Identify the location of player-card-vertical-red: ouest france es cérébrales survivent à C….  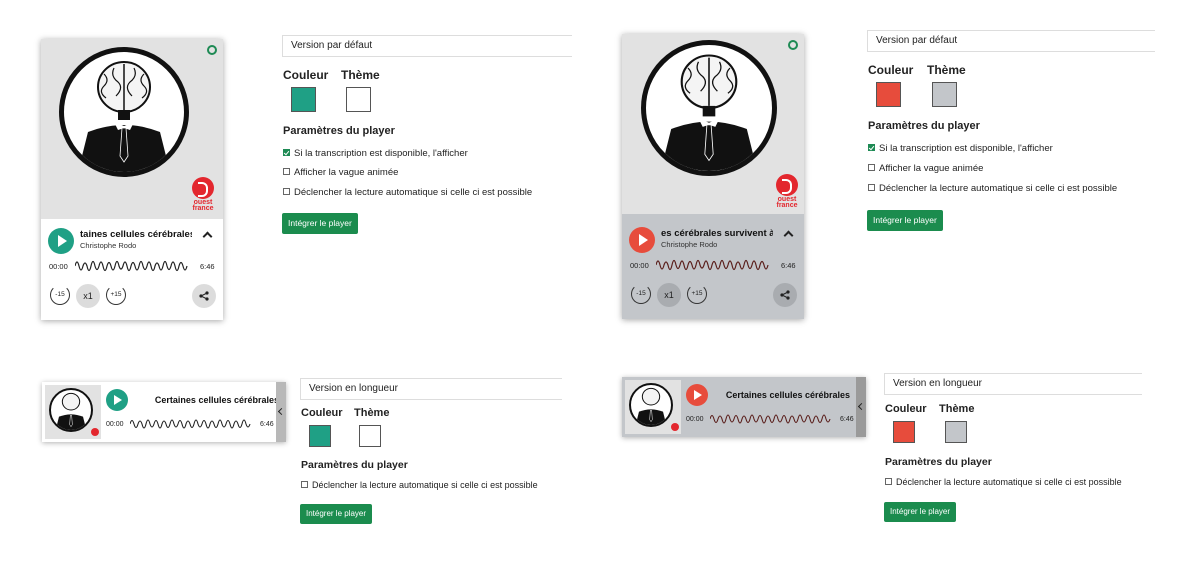
(713, 176).